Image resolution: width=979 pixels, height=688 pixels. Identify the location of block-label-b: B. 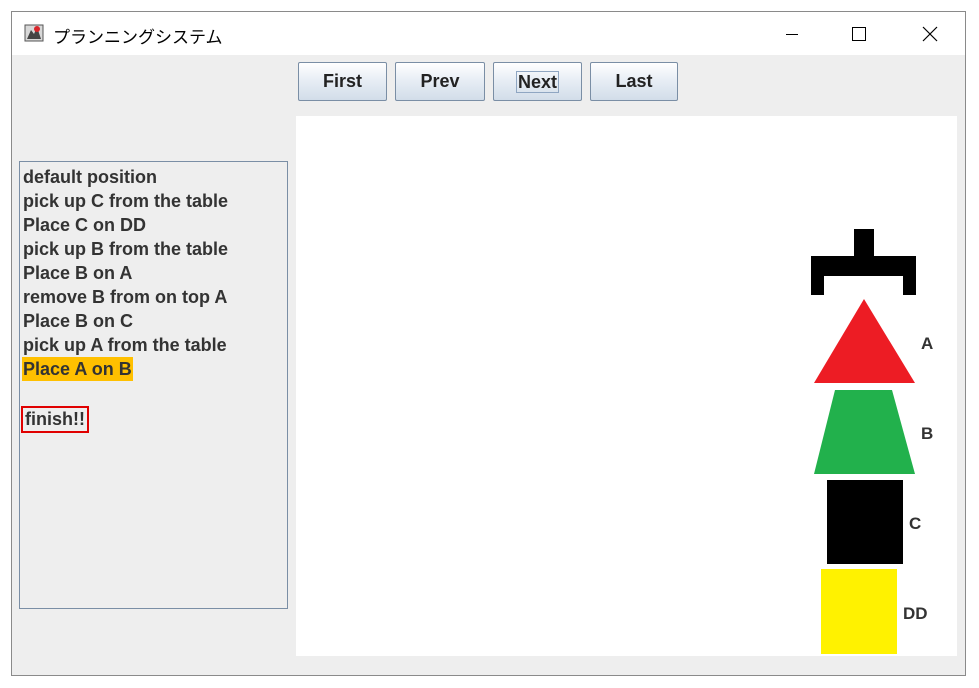
(927, 433).